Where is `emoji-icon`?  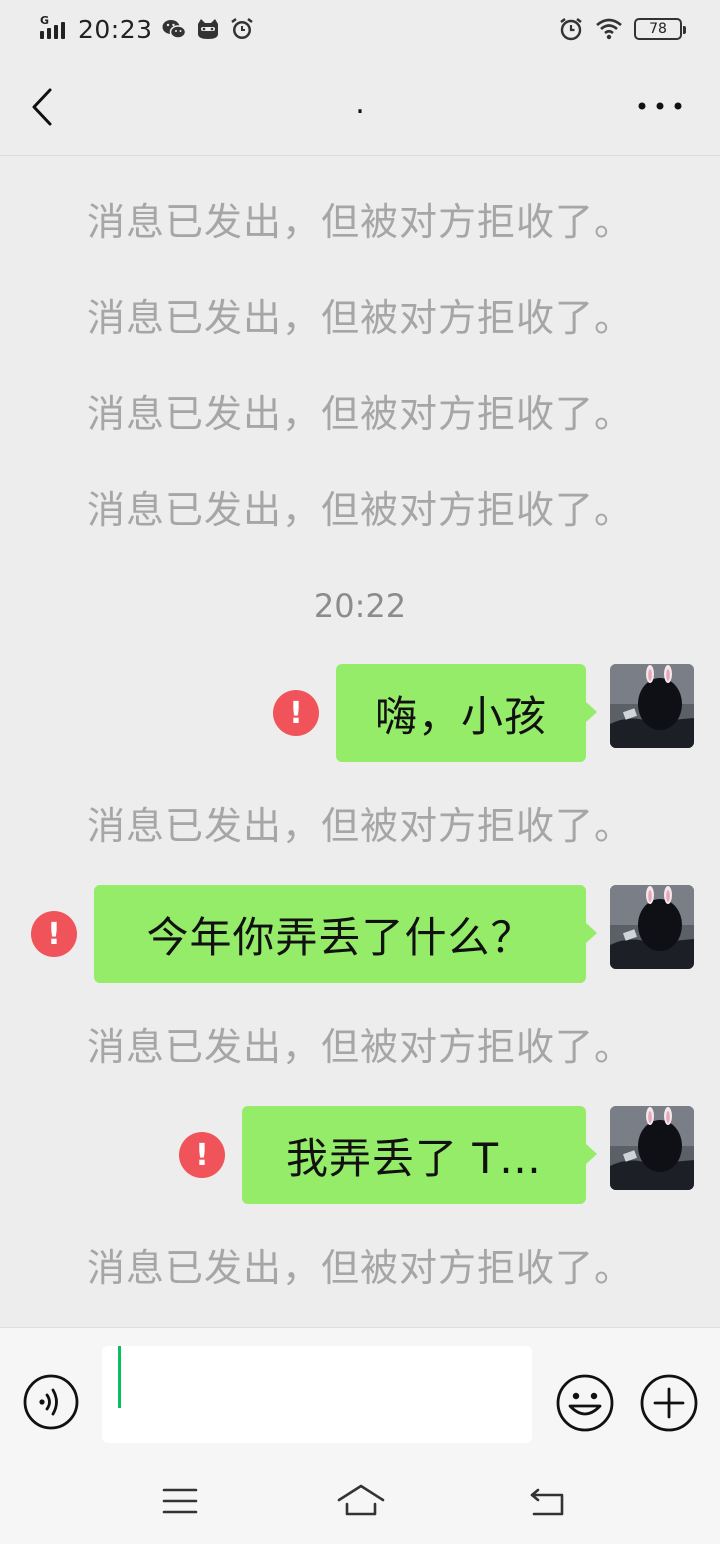 emoji-icon is located at coordinates (585, 1403).